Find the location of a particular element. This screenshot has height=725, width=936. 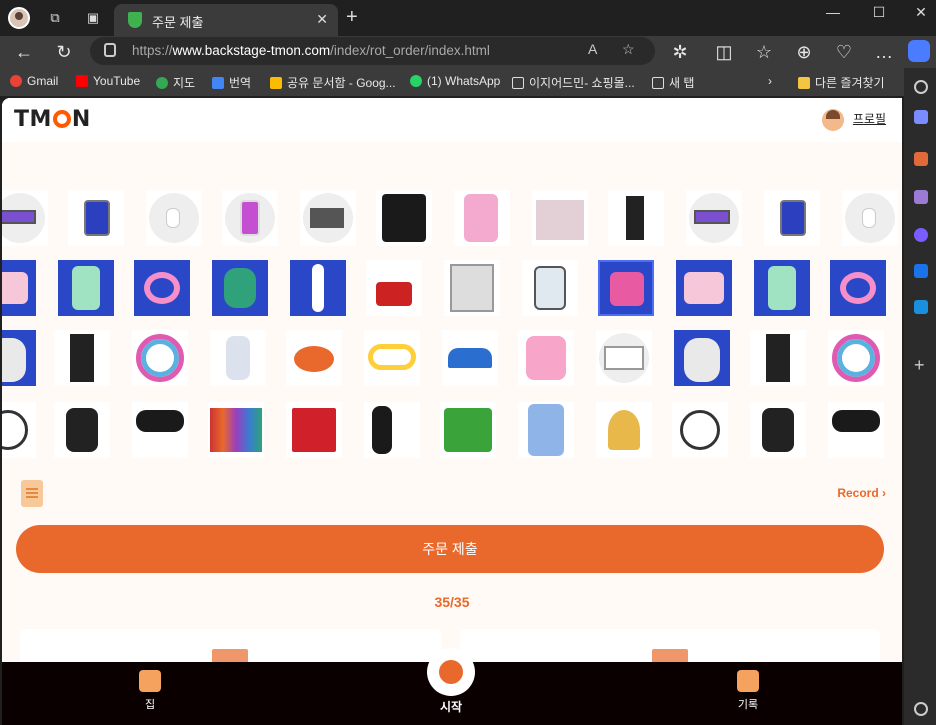

heart-pulse-icon: ♡ is located at coordinates (844, 52).